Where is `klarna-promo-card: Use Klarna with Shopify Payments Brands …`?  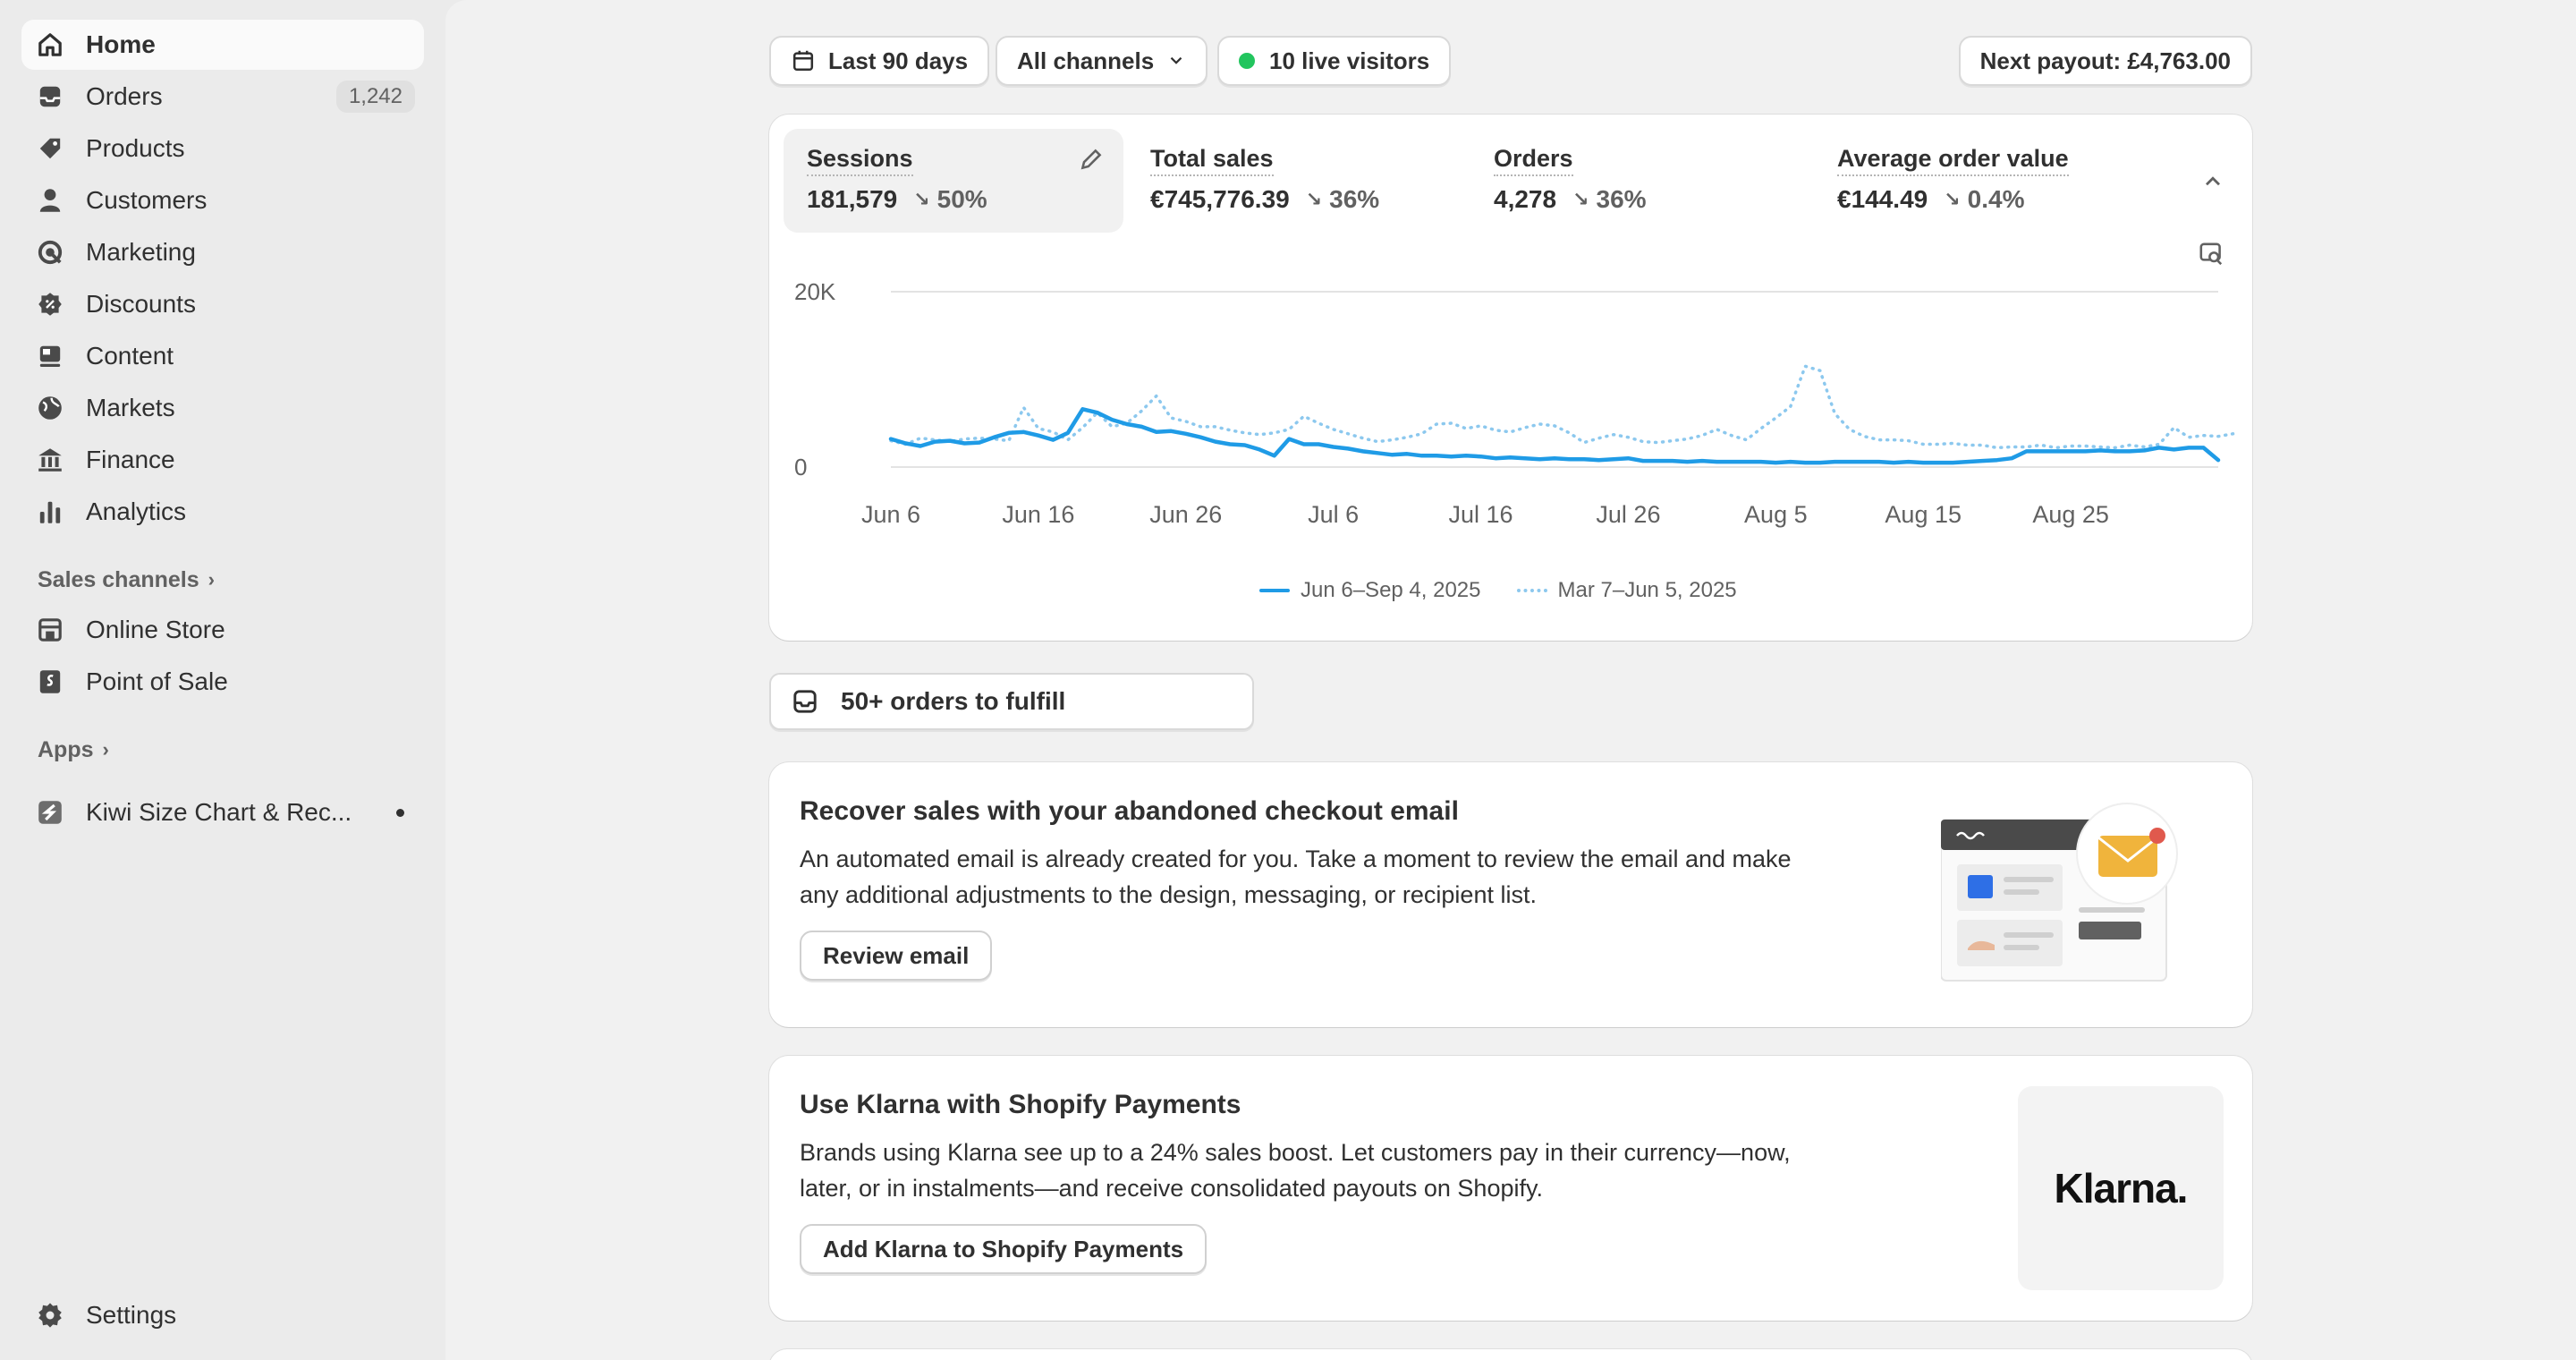 klarna-promo-card: Use Klarna with Shopify Payments Brands … is located at coordinates (1510, 1188).